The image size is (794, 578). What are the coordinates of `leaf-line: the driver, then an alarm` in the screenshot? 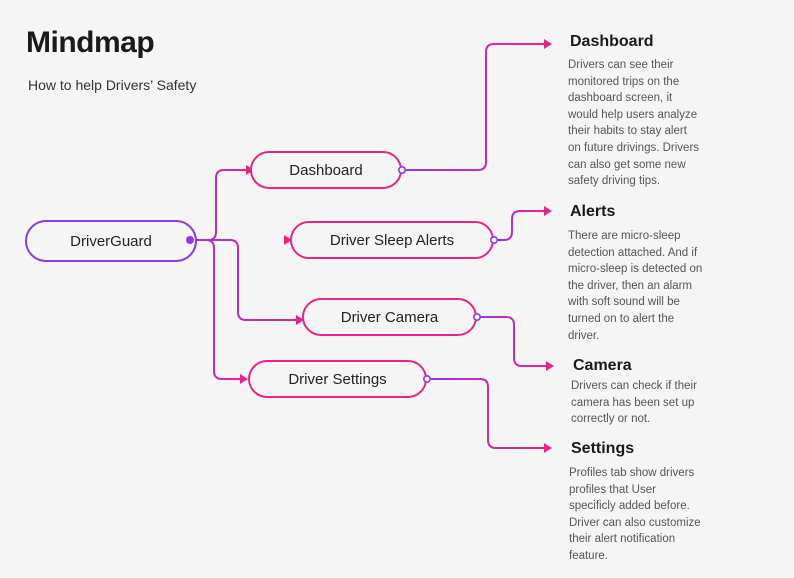 It's located at (630, 285).